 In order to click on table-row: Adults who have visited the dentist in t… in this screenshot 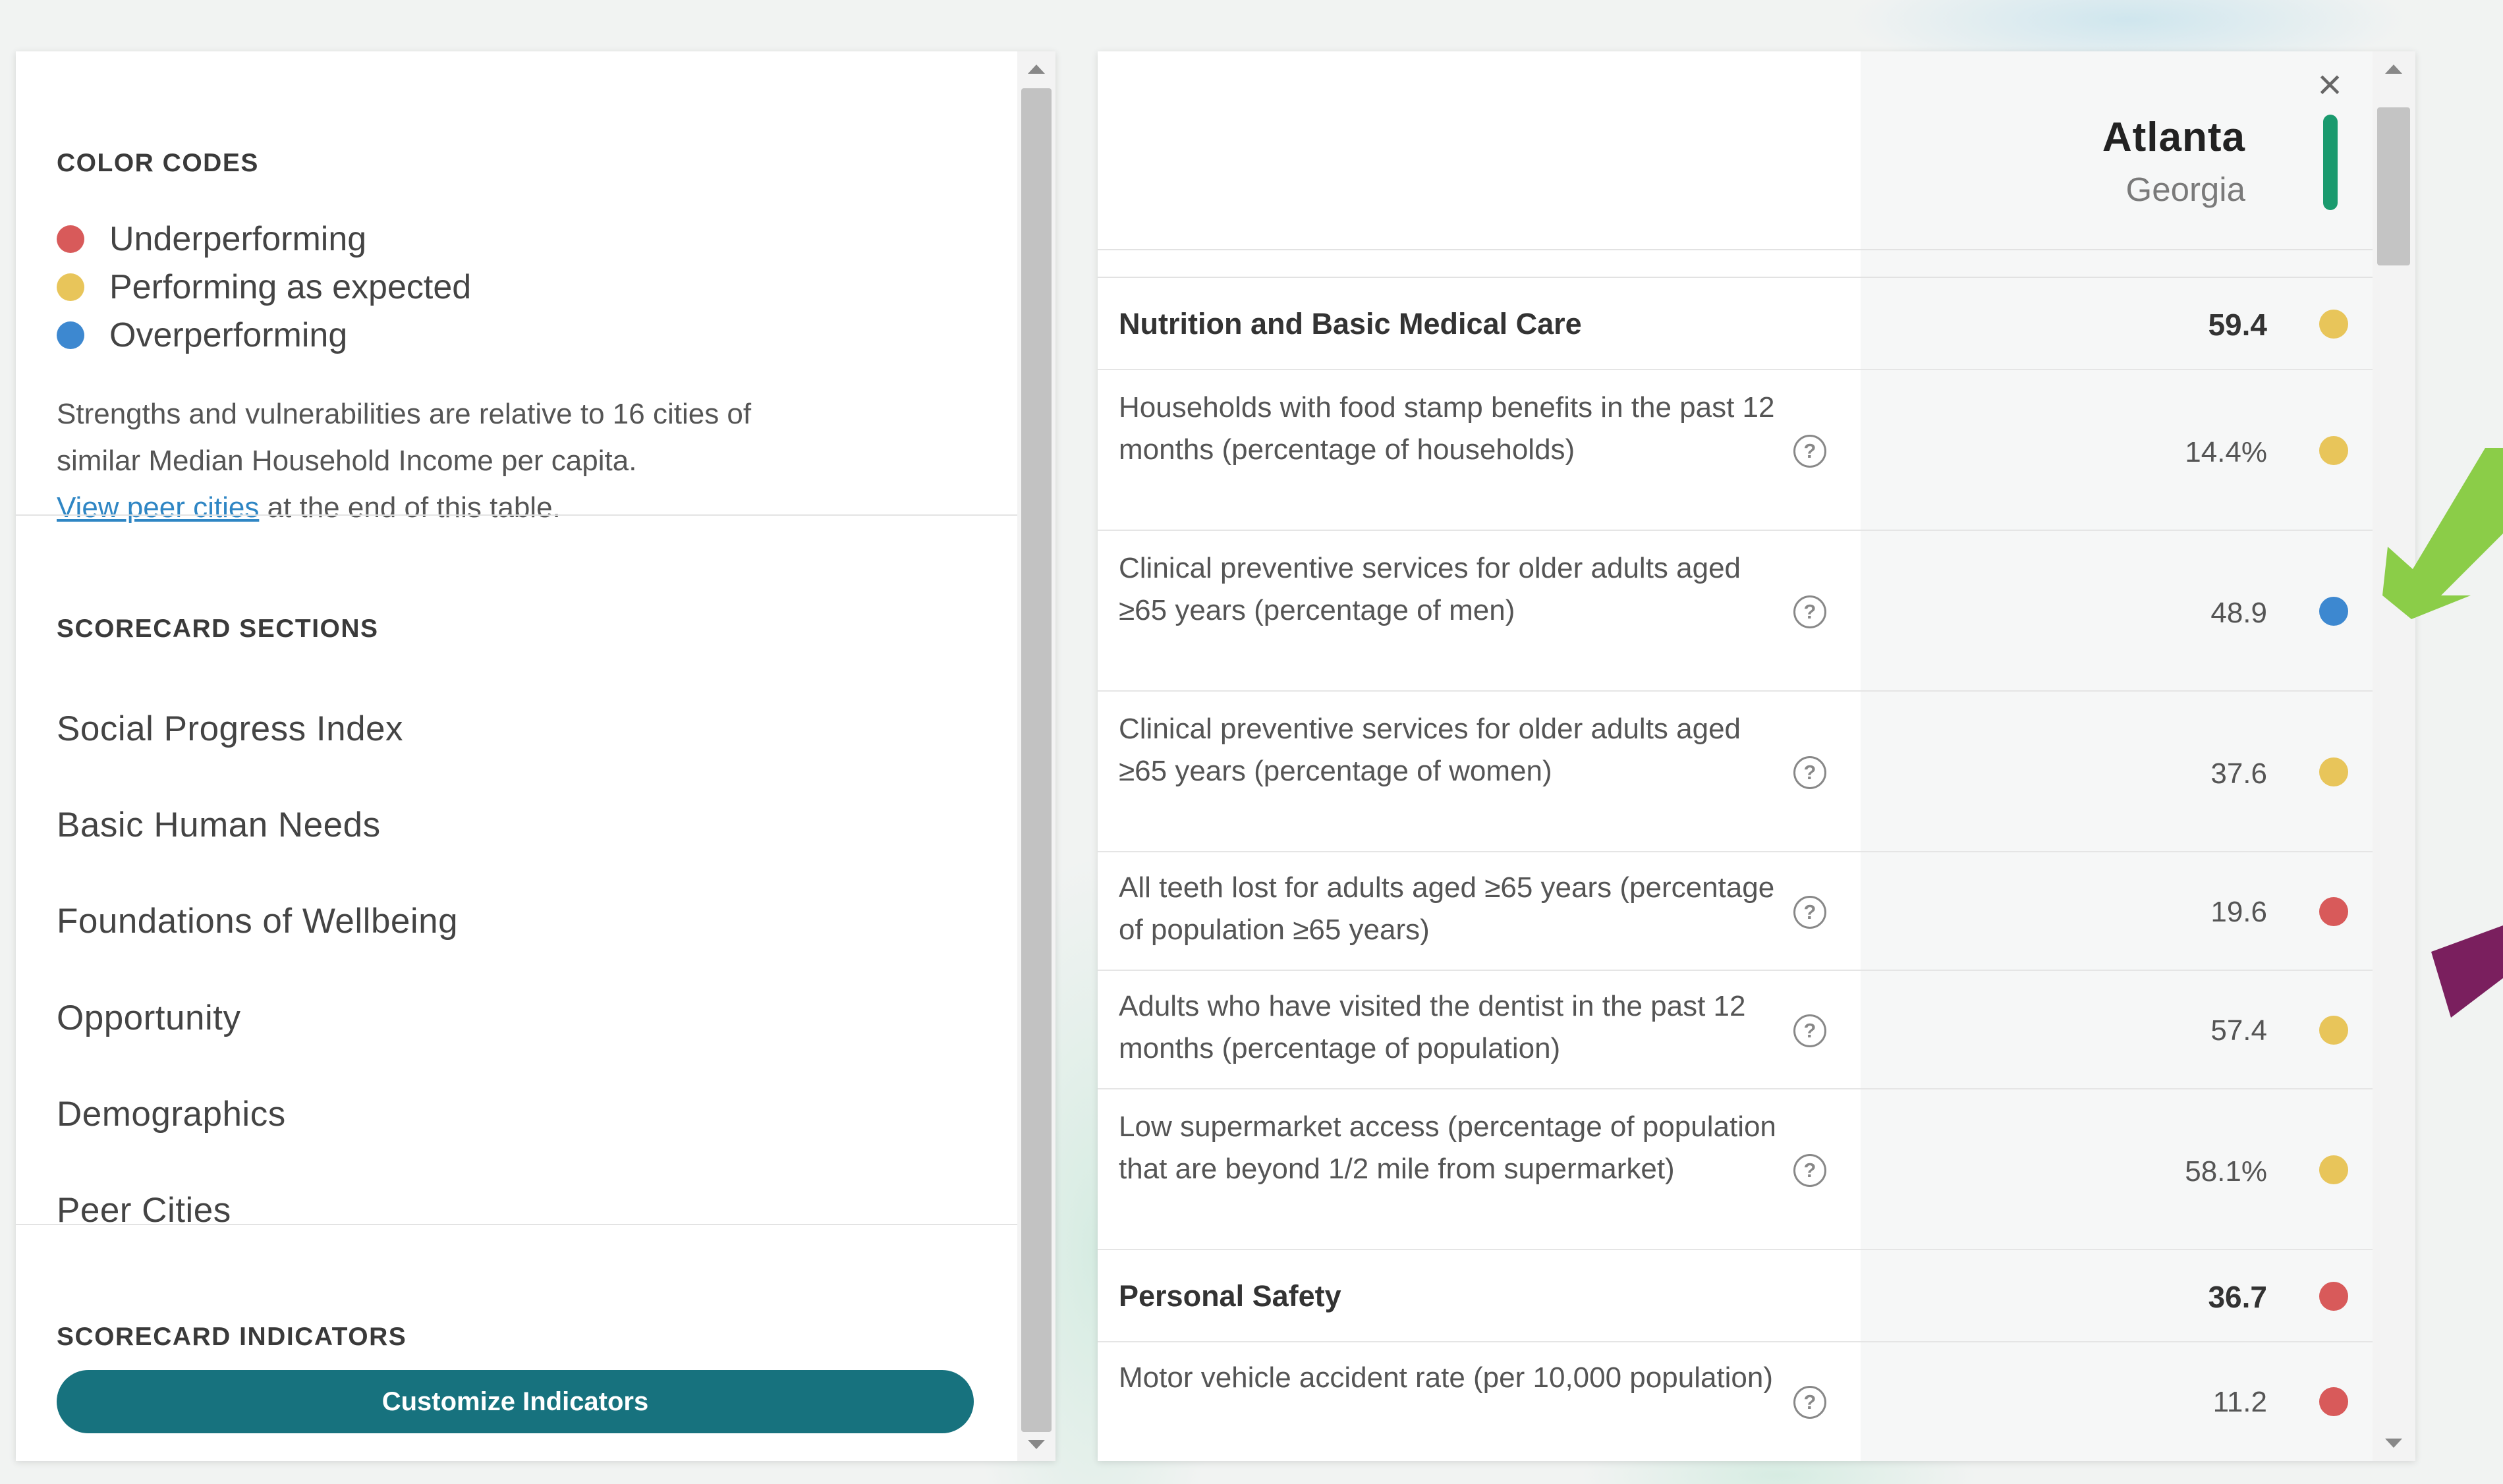, I will do `click(1735, 1030)`.